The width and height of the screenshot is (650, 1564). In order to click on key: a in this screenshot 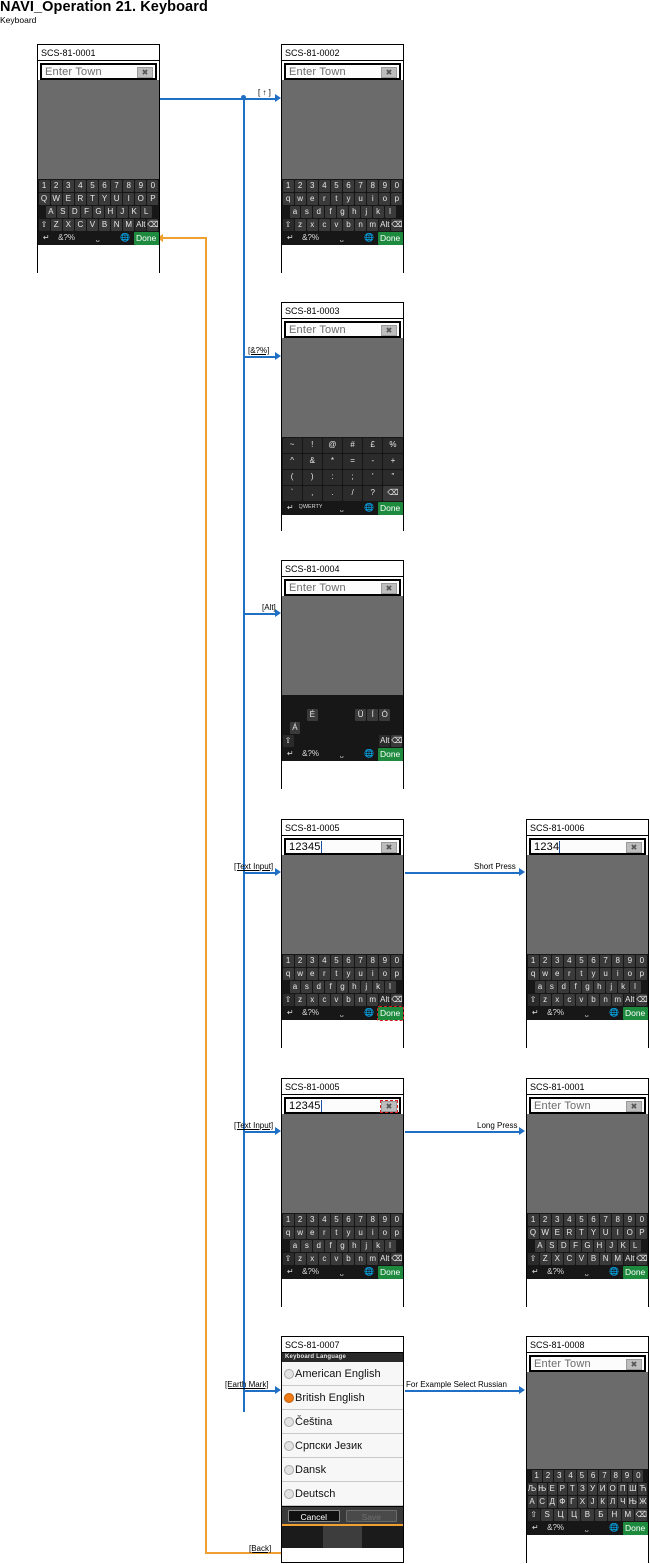, I will do `click(295, 986)`.